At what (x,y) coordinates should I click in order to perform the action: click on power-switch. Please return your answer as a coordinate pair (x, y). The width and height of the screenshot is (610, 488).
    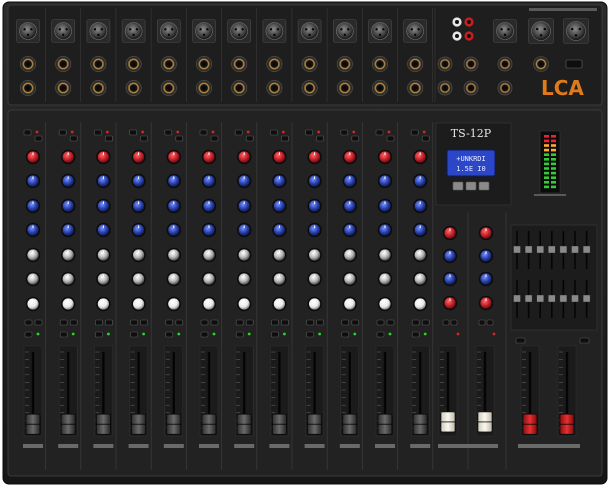
    Looking at the image, I should click on (574, 64).